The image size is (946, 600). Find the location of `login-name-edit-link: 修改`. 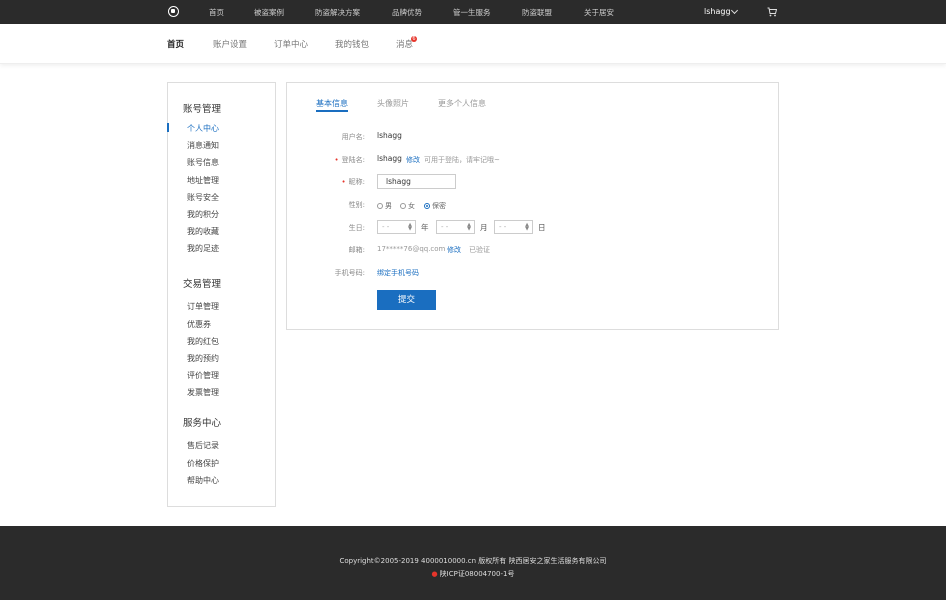

login-name-edit-link: 修改 is located at coordinates (413, 160).